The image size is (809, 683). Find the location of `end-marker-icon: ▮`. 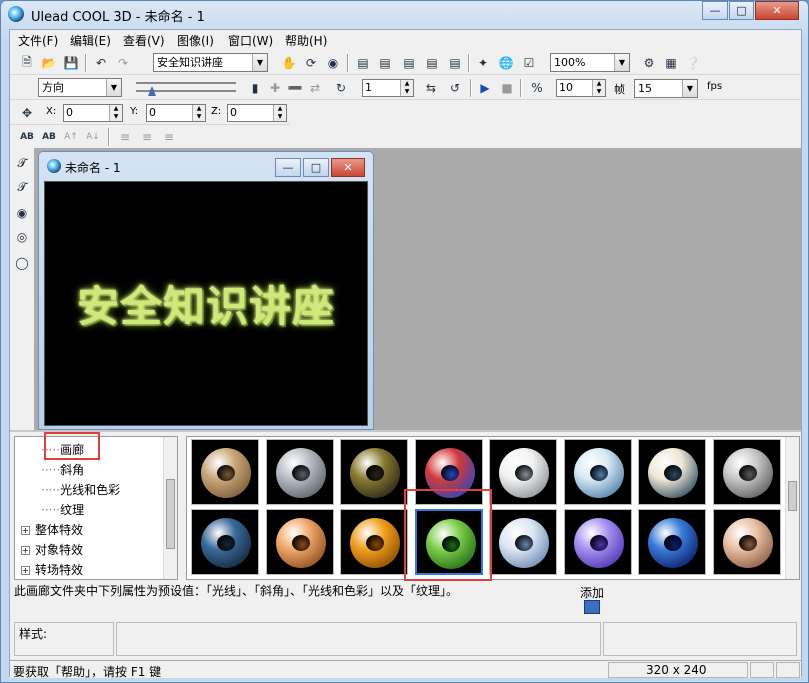

end-marker-icon: ▮ is located at coordinates (255, 88).